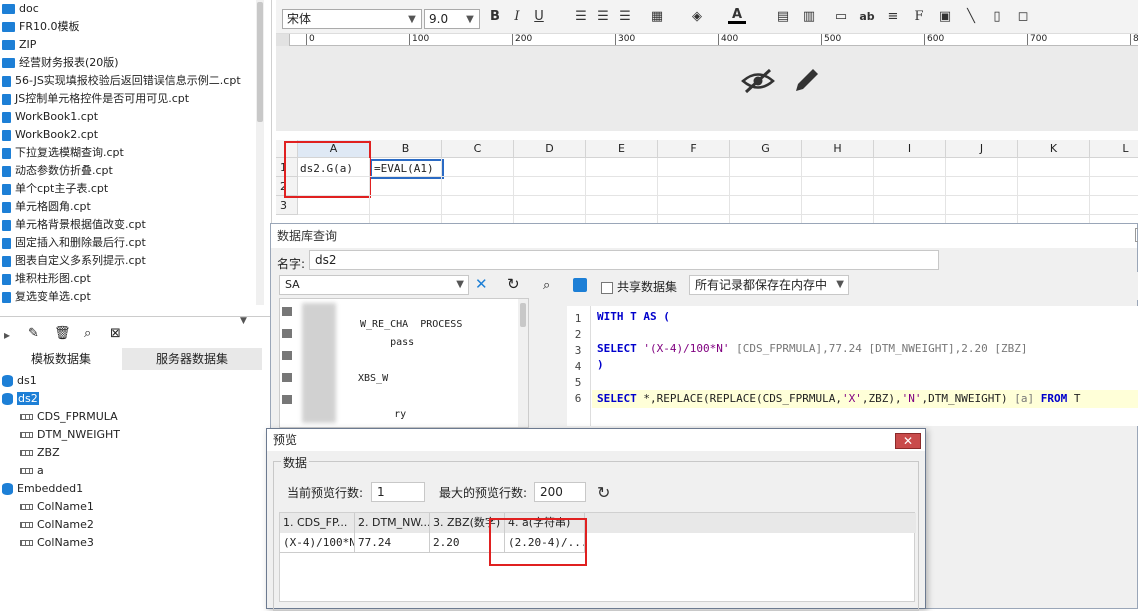 This screenshot has width=1138, height=611. Describe the element at coordinates (57, 171) in the screenshot. I see `file-item: 动态参数仿折叠.cpt` at that location.